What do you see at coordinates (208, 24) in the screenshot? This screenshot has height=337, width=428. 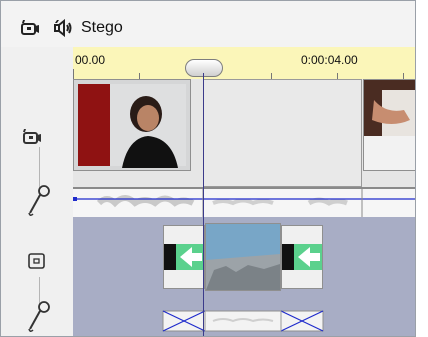 I see `timeline-header: Stego` at bounding box center [208, 24].